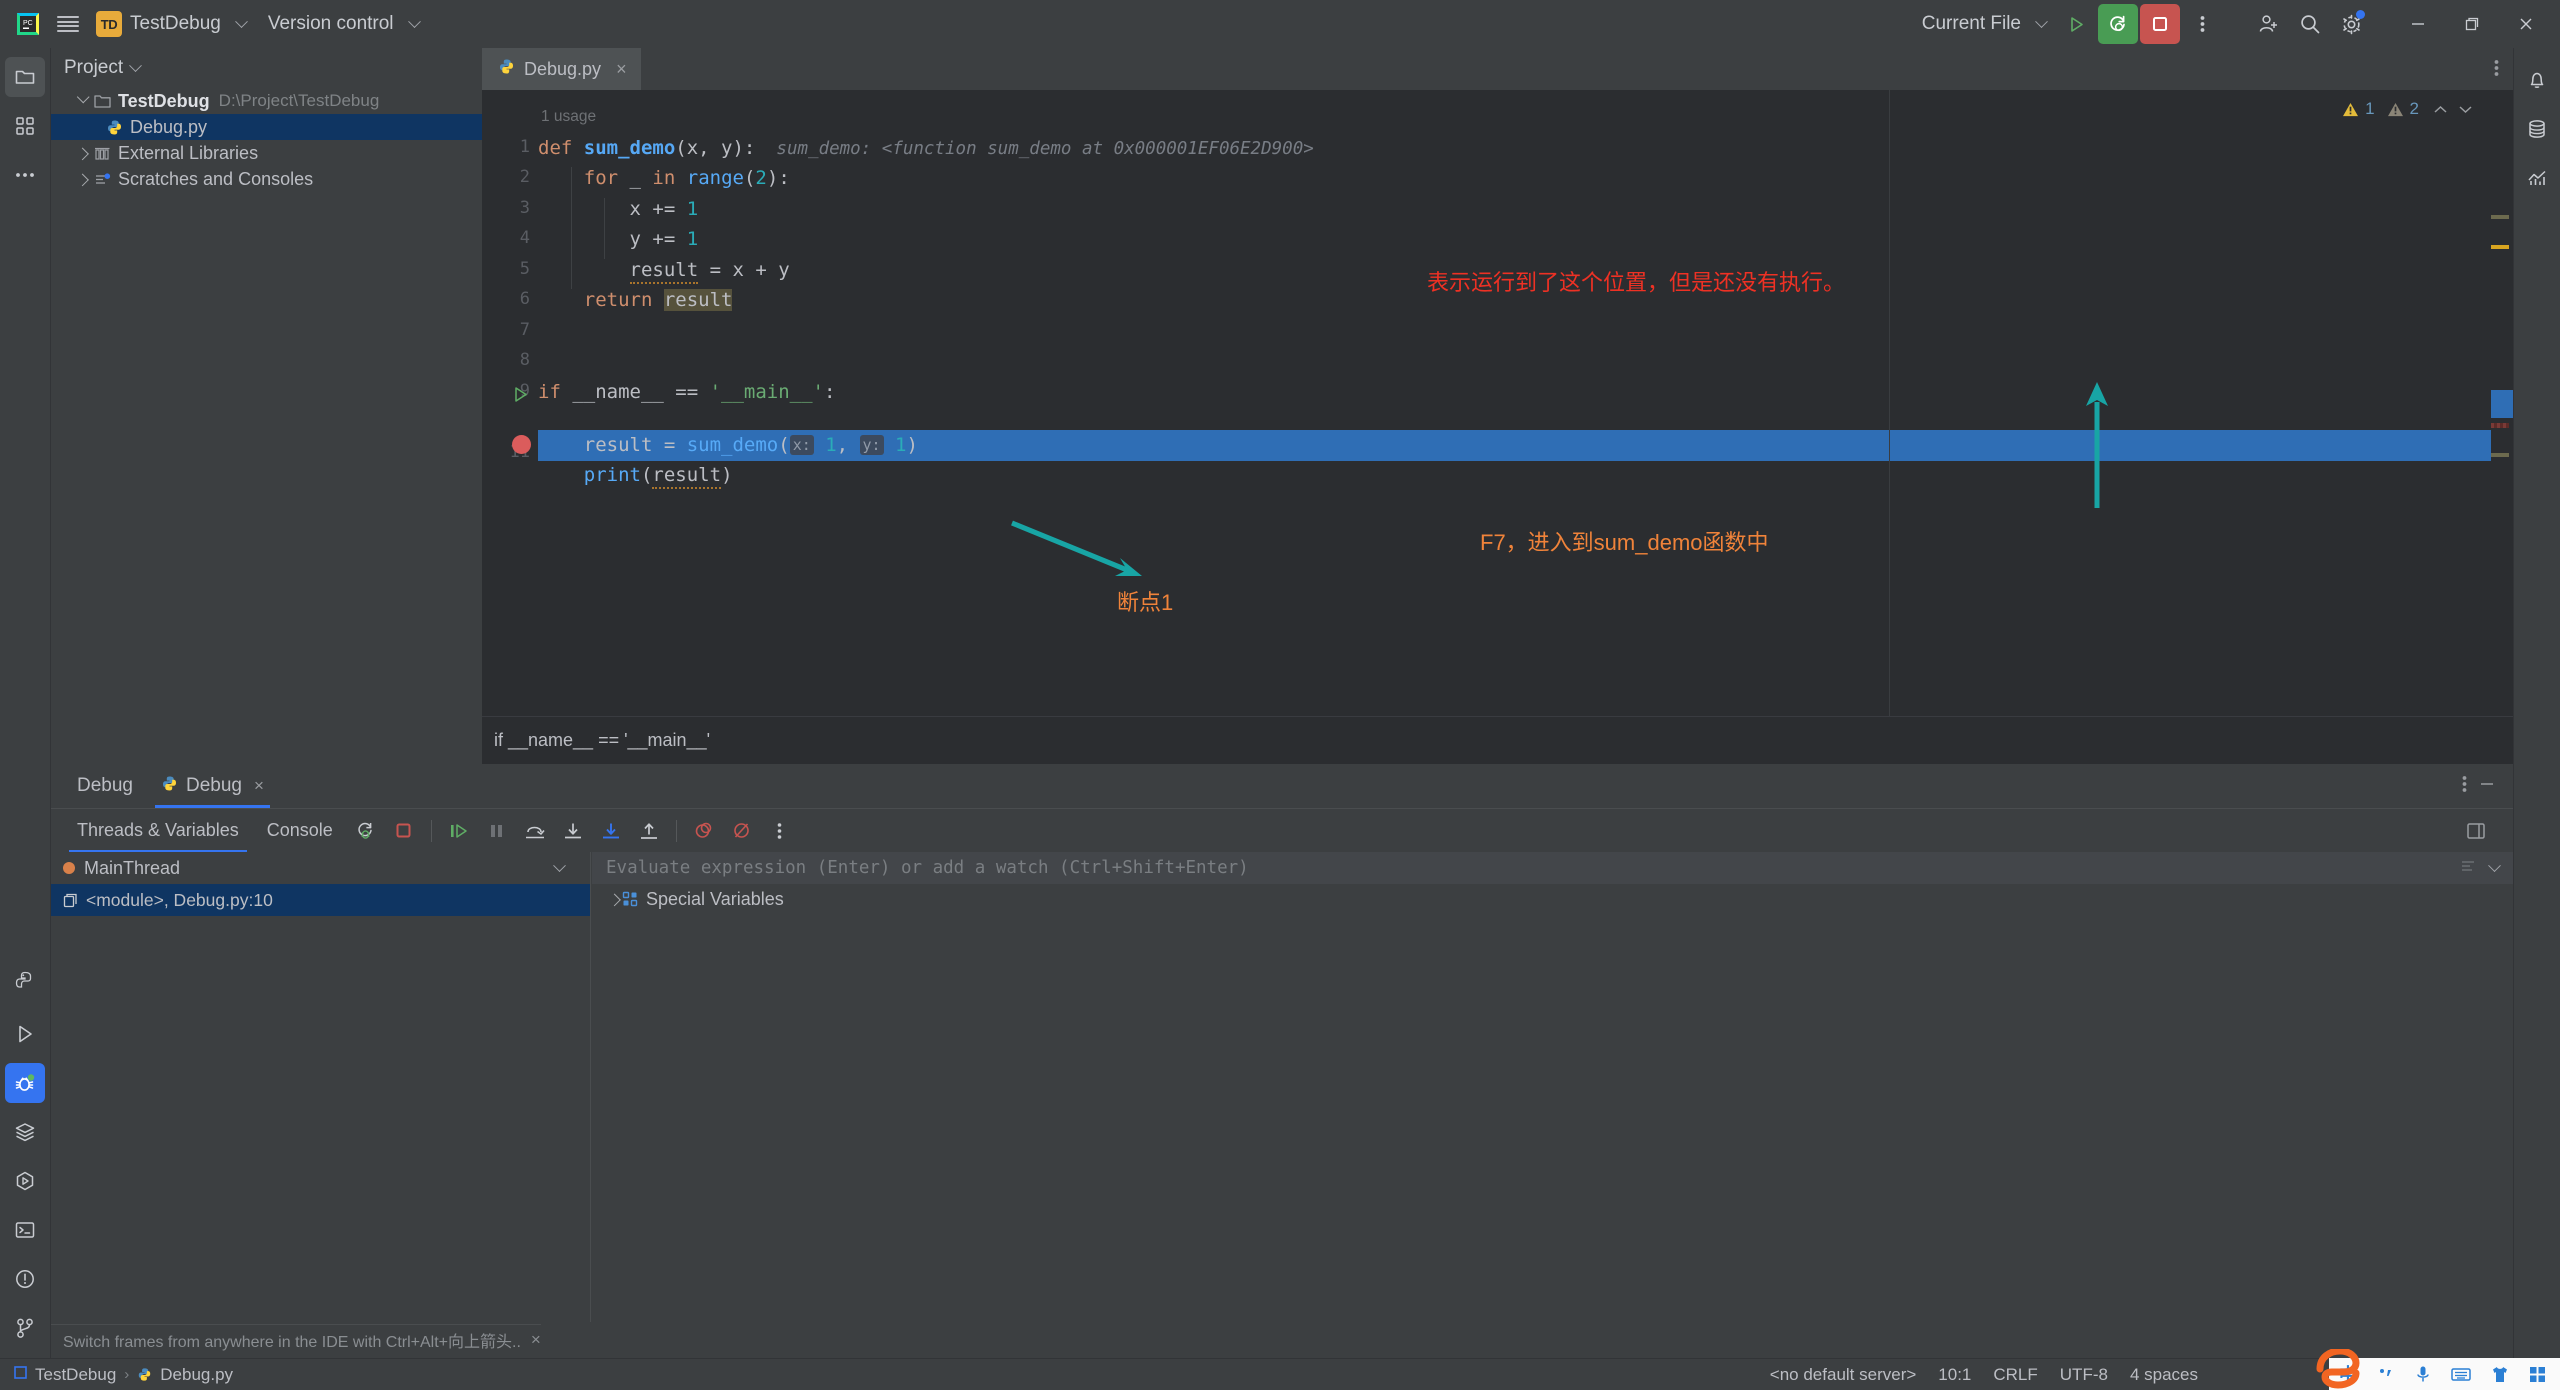  Describe the element at coordinates (28, 24) in the screenshot. I see `pycharm-logo-icon: PC` at that location.